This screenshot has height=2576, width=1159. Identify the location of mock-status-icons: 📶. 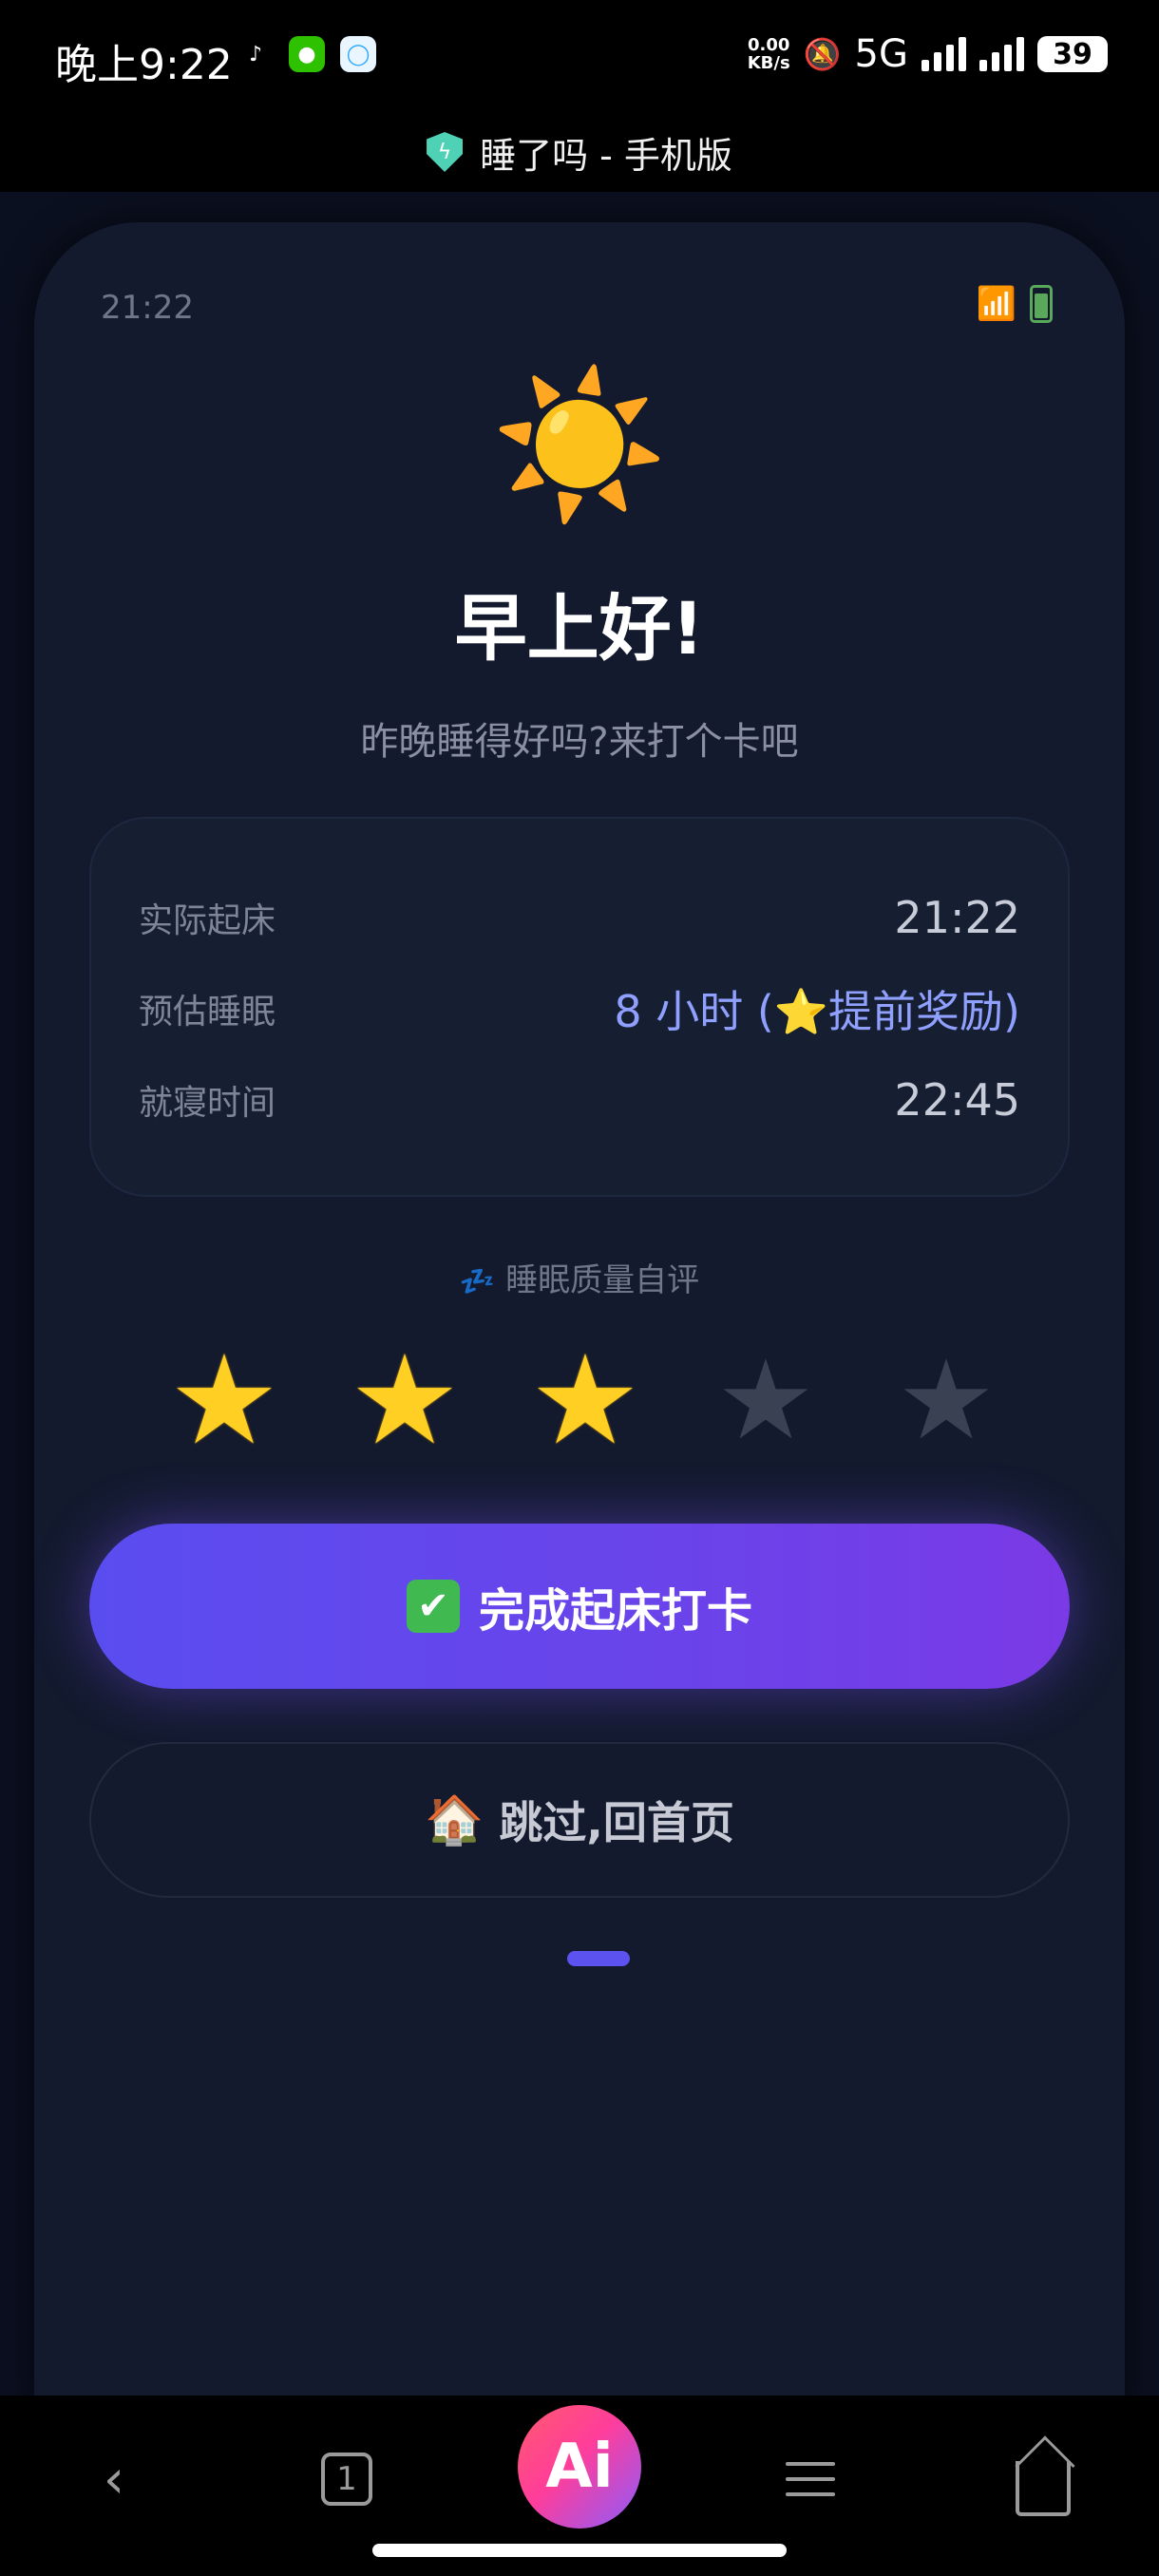
(1015, 304).